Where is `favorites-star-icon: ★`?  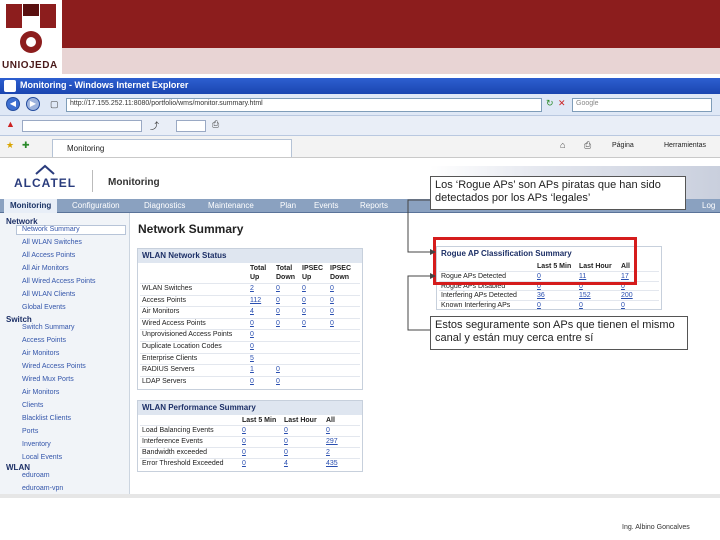
favorites-star-icon: ★ is located at coordinates (10, 145).